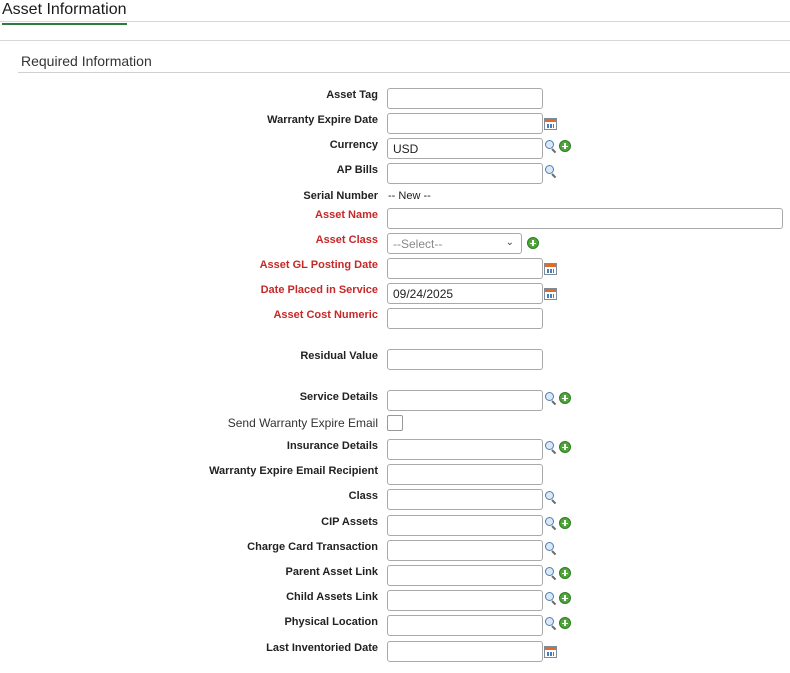 The width and height of the screenshot is (790, 673). I want to click on asset-tag-label: Asset Tag, so click(352, 95).